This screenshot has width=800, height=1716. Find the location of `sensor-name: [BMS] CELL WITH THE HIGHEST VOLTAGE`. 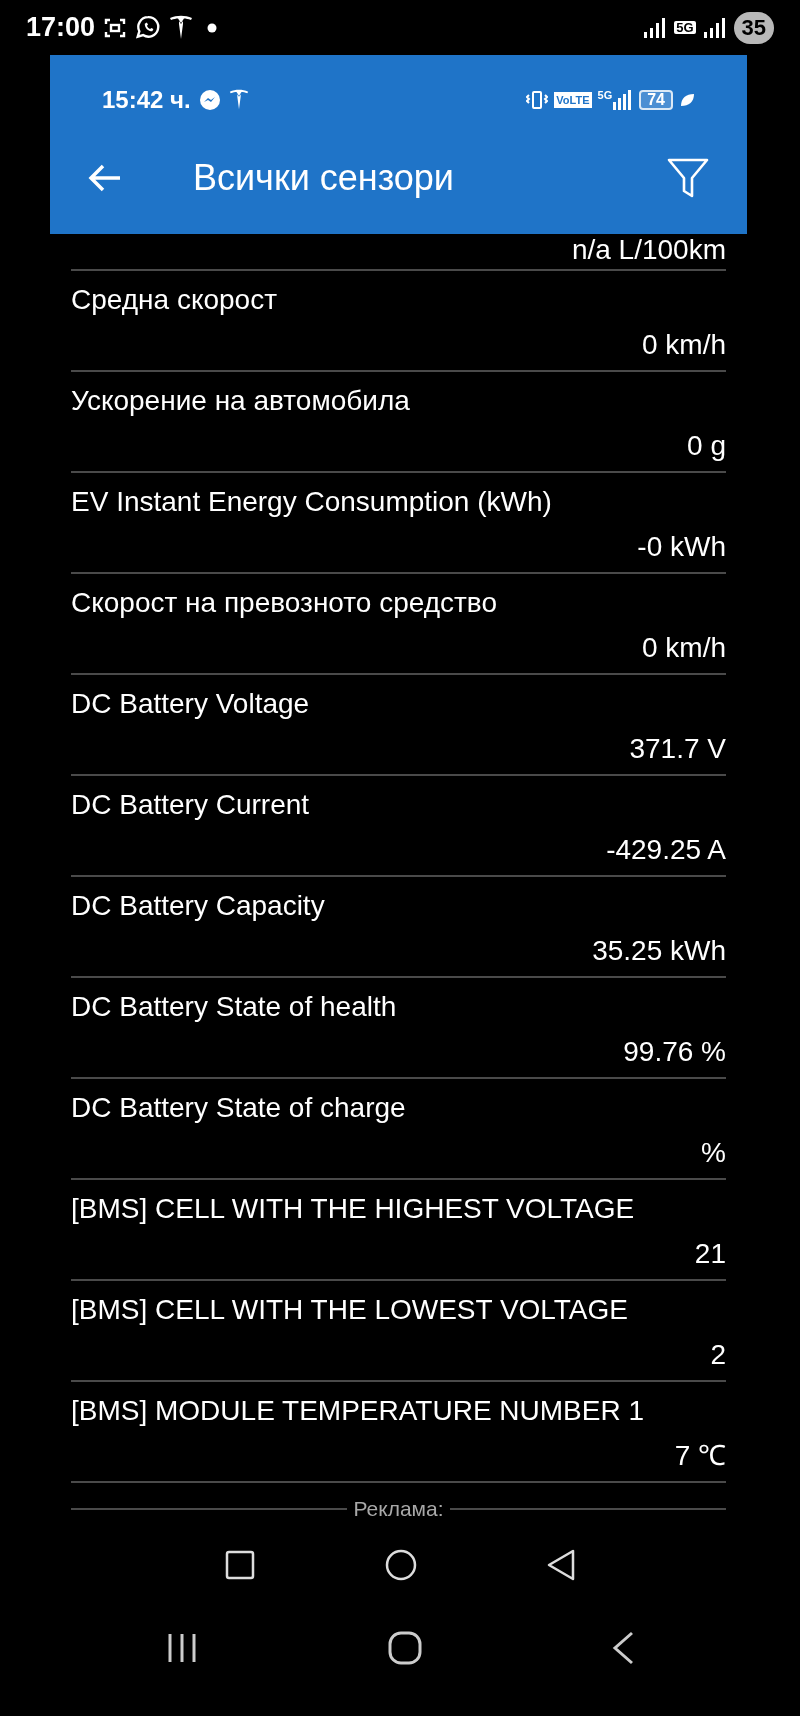

sensor-name: [BMS] CELL WITH THE HIGHEST VOLTAGE is located at coordinates (353, 1209).